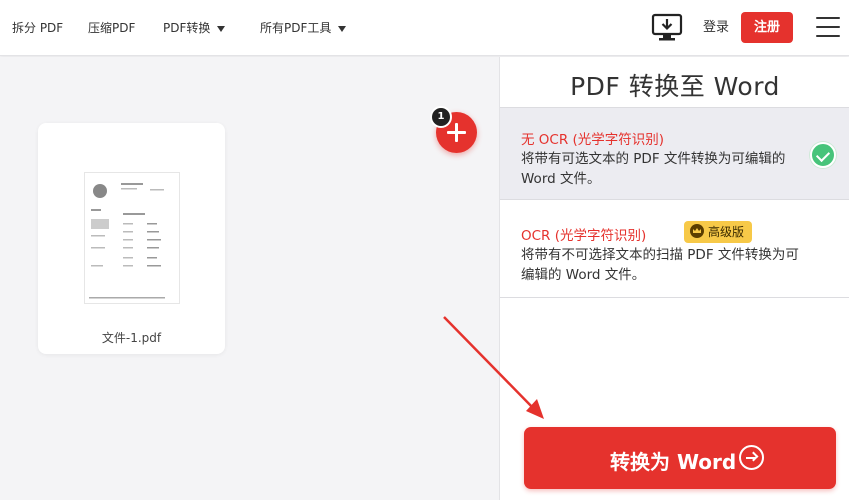 Image resolution: width=849 pixels, height=500 pixels. I want to click on selected-check-icon, so click(823, 155).